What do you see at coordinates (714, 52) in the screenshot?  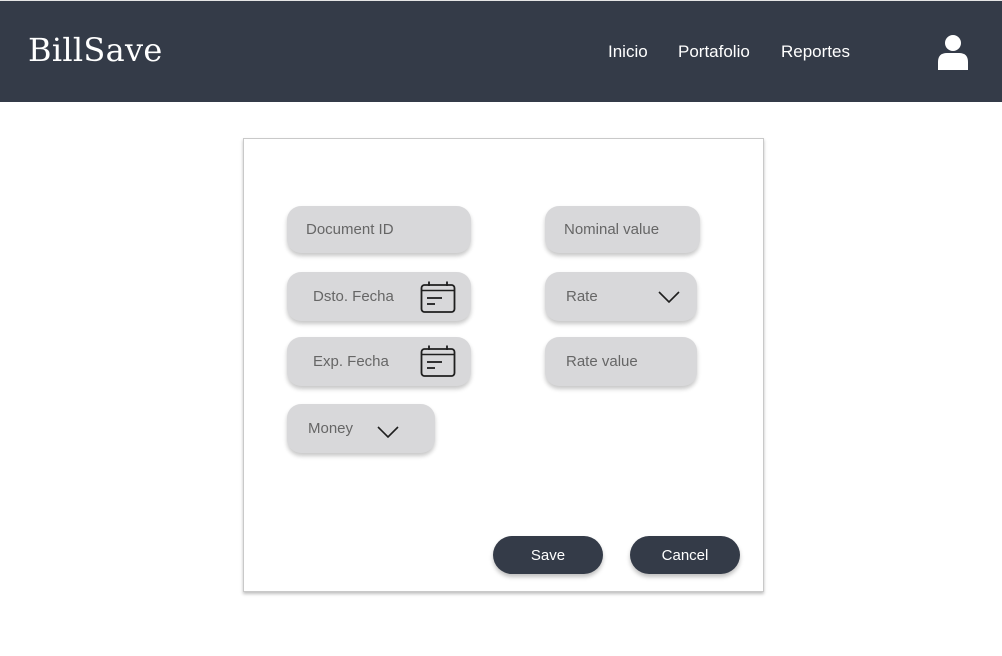 I see `nav-link-portafolio: Portafolio` at bounding box center [714, 52].